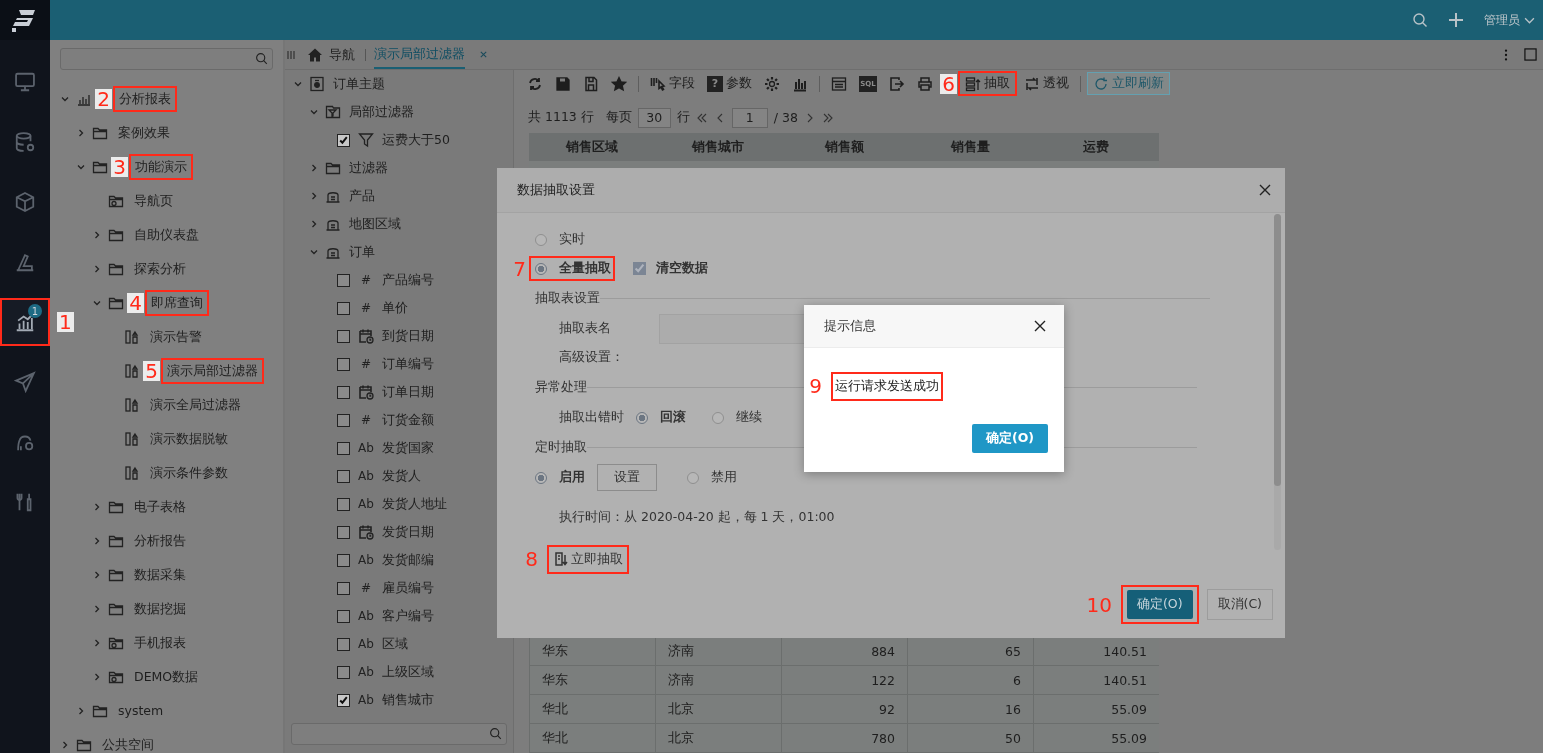 Image resolution: width=1543 pixels, height=753 pixels. What do you see at coordinates (144, 133) in the screenshot?
I see `tree-item: 案例效果` at bounding box center [144, 133].